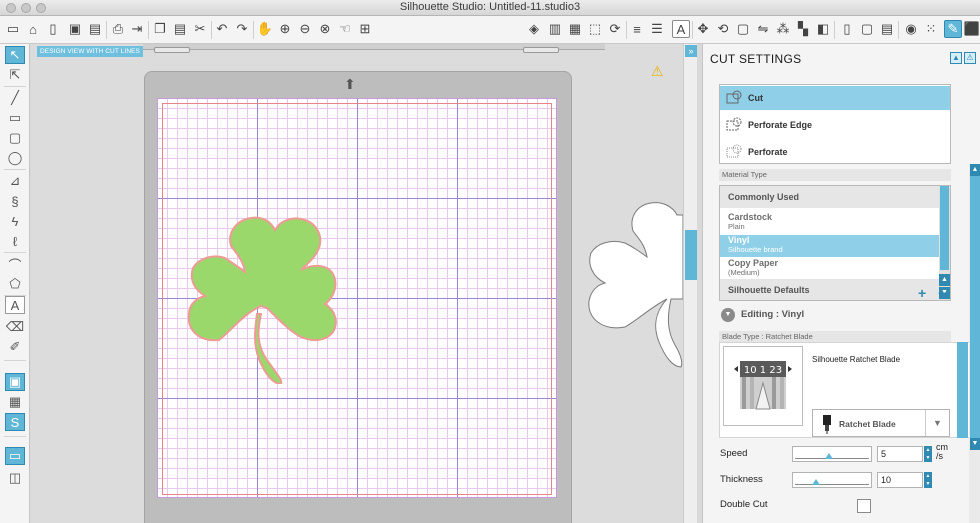 The height and width of the screenshot is (523, 980). What do you see at coordinates (867, 29) in the screenshot?
I see `store-icon: ▢` at bounding box center [867, 29].